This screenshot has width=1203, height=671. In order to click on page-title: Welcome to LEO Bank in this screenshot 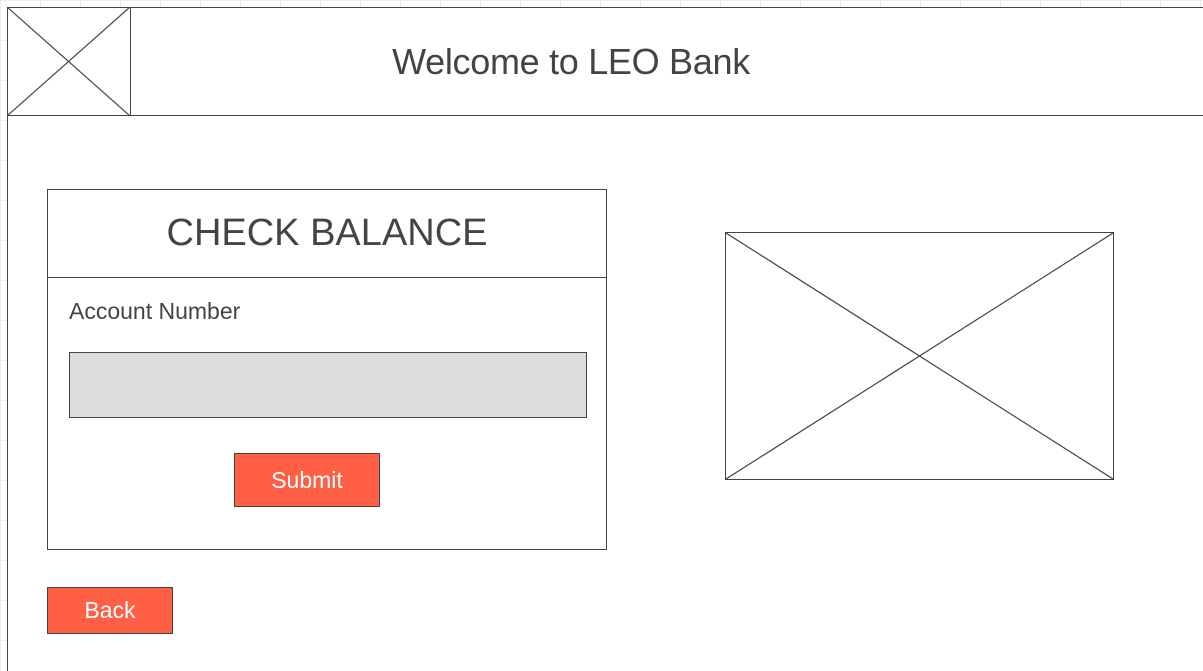, I will do `click(571, 61)`.